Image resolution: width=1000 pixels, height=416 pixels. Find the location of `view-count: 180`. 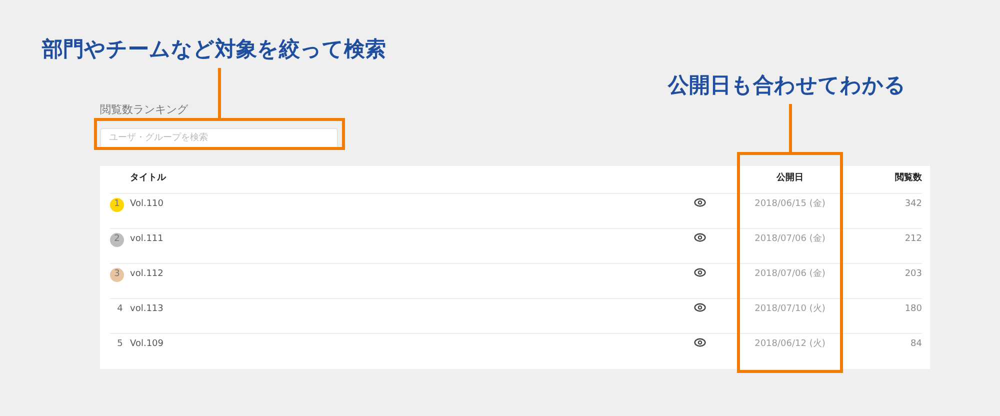

view-count: 180 is located at coordinates (913, 309).